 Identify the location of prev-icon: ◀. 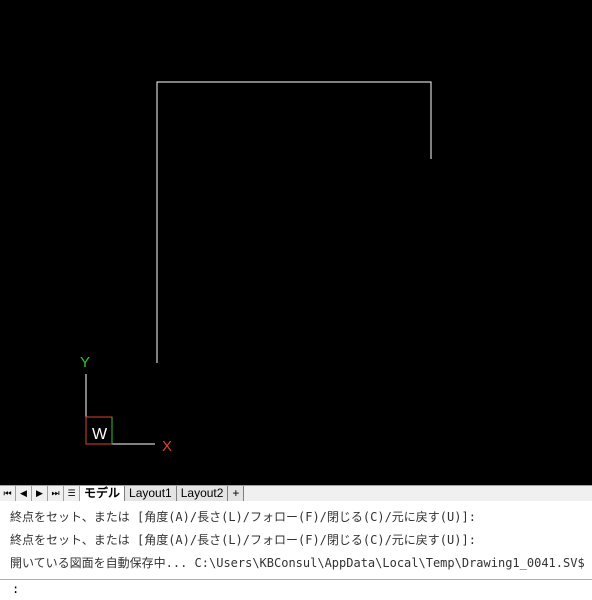
(23, 493).